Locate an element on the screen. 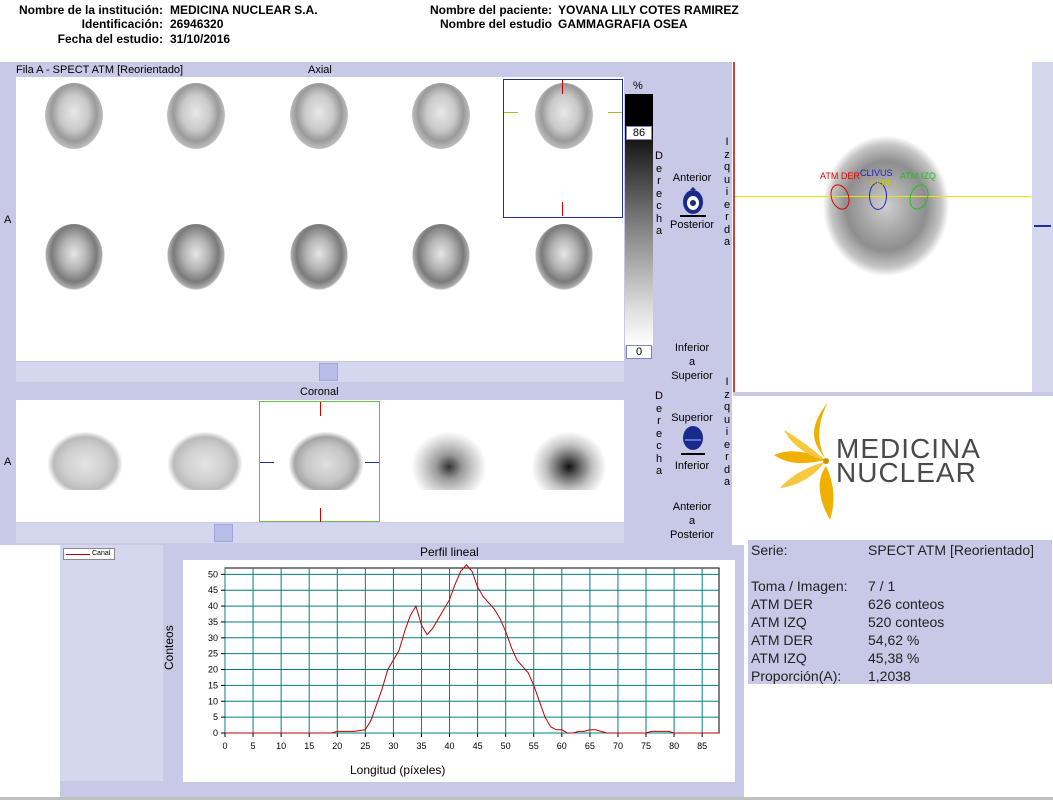 The height and width of the screenshot is (800, 1053). coronal-scroll-thumb is located at coordinates (223, 533).